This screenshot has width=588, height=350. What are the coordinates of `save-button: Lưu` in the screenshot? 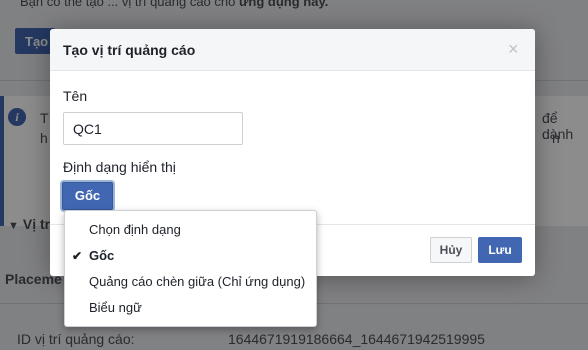 It's located at (500, 250).